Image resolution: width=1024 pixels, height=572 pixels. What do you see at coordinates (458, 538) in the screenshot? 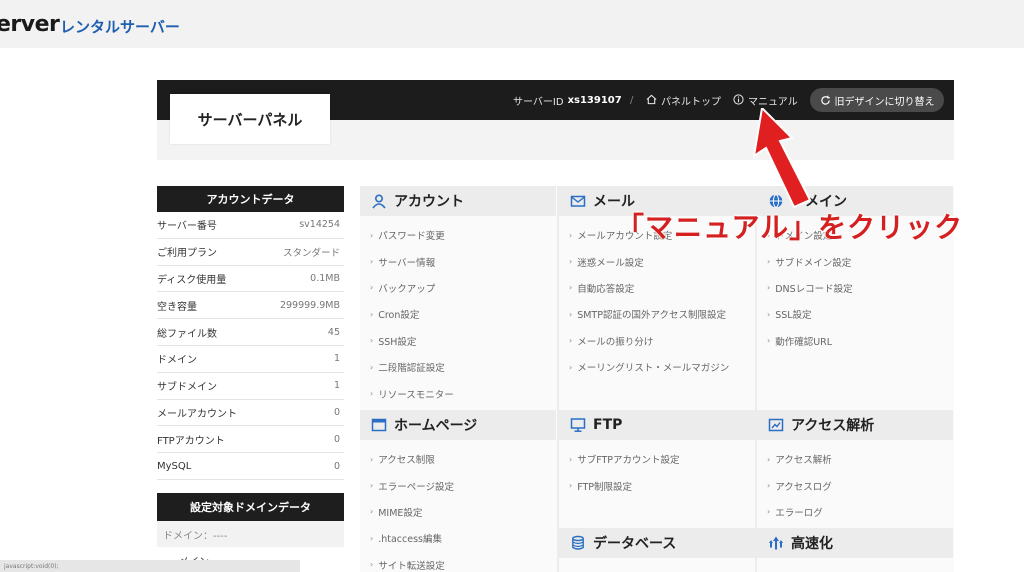
I see `menu-item-homepage: › .htaccess編集` at bounding box center [458, 538].